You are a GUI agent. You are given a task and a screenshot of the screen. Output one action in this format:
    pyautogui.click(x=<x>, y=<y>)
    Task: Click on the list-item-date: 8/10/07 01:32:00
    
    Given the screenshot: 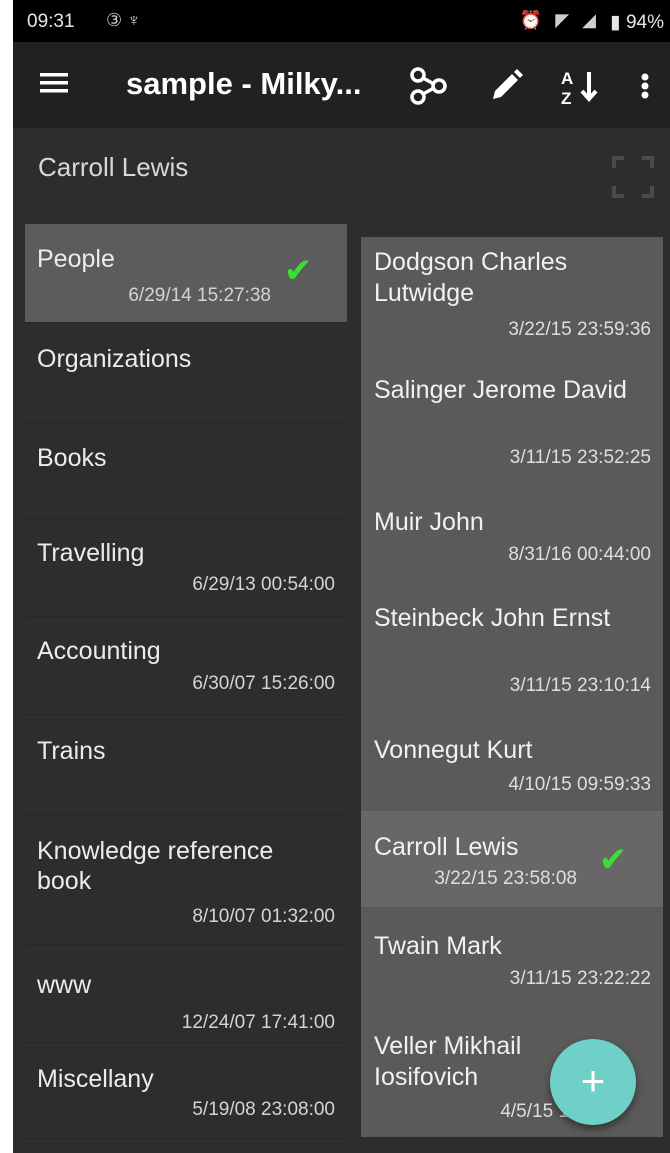 What is the action you would take?
    pyautogui.click(x=263, y=916)
    